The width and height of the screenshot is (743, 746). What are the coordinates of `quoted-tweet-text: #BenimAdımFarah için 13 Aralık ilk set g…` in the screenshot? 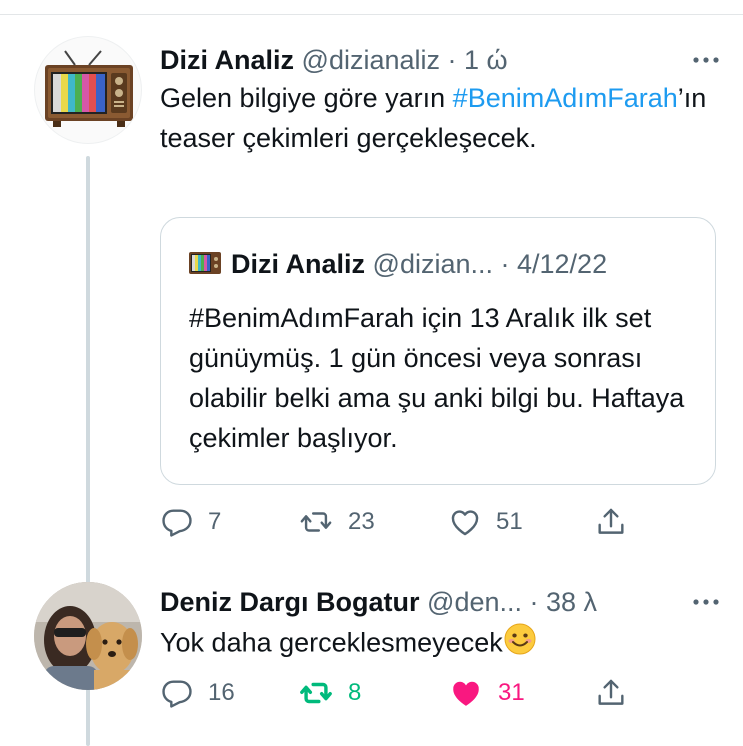 It's located at (437, 378).